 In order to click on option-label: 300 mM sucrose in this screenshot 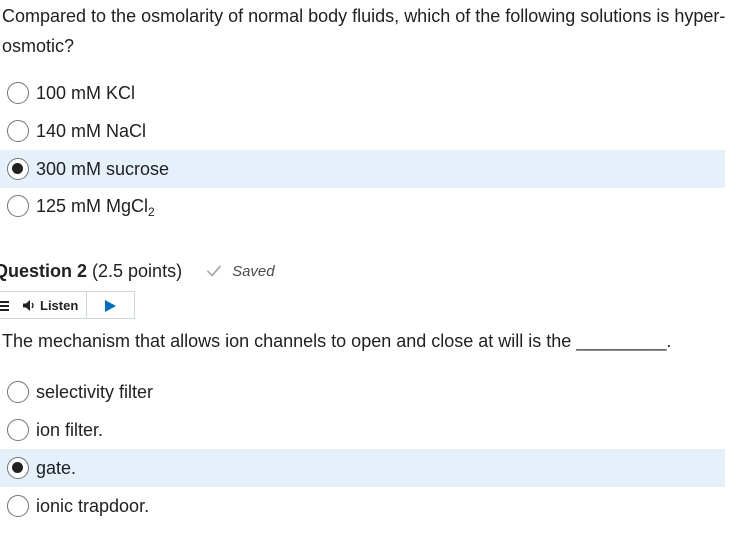, I will do `click(103, 168)`.